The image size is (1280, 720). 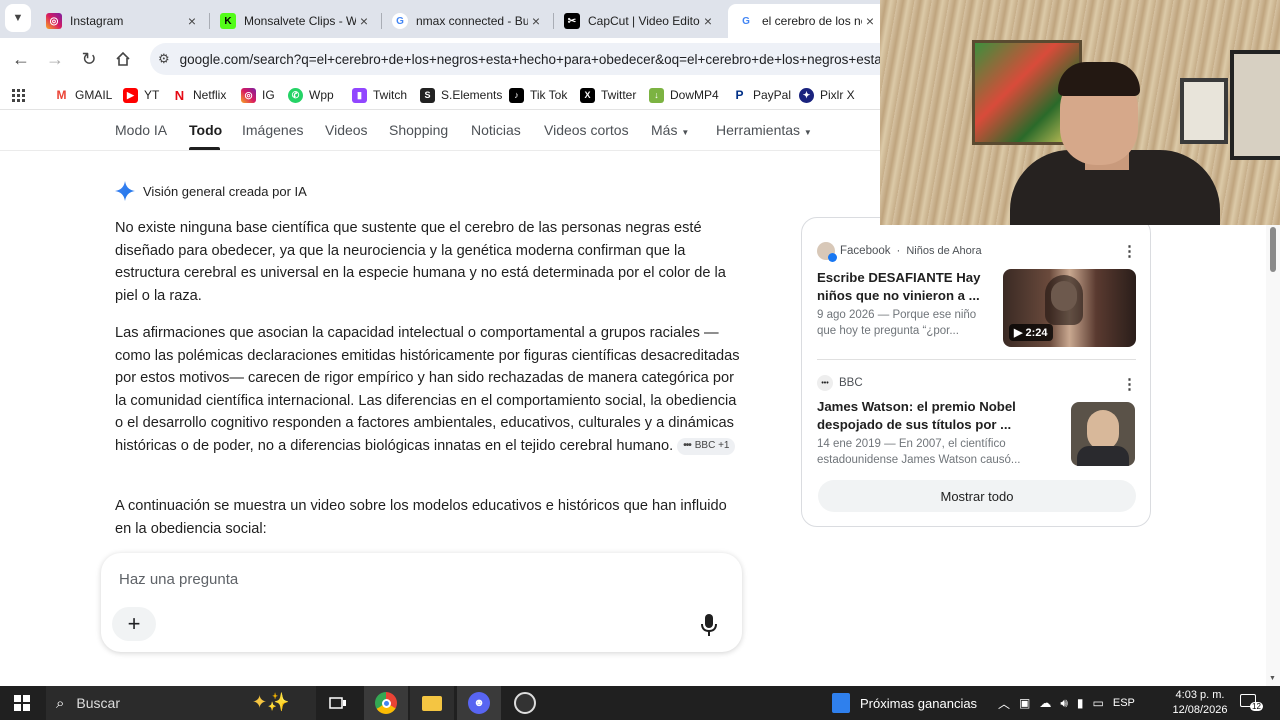 What do you see at coordinates (739, 95) in the screenshot?
I see `paypal-icon: P` at bounding box center [739, 95].